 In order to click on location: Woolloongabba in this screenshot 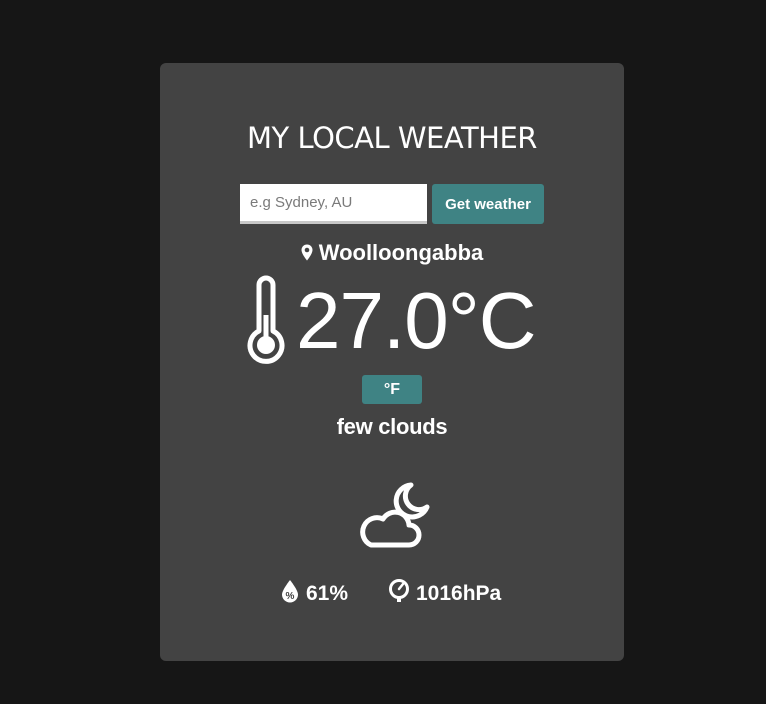, I will do `click(392, 253)`.